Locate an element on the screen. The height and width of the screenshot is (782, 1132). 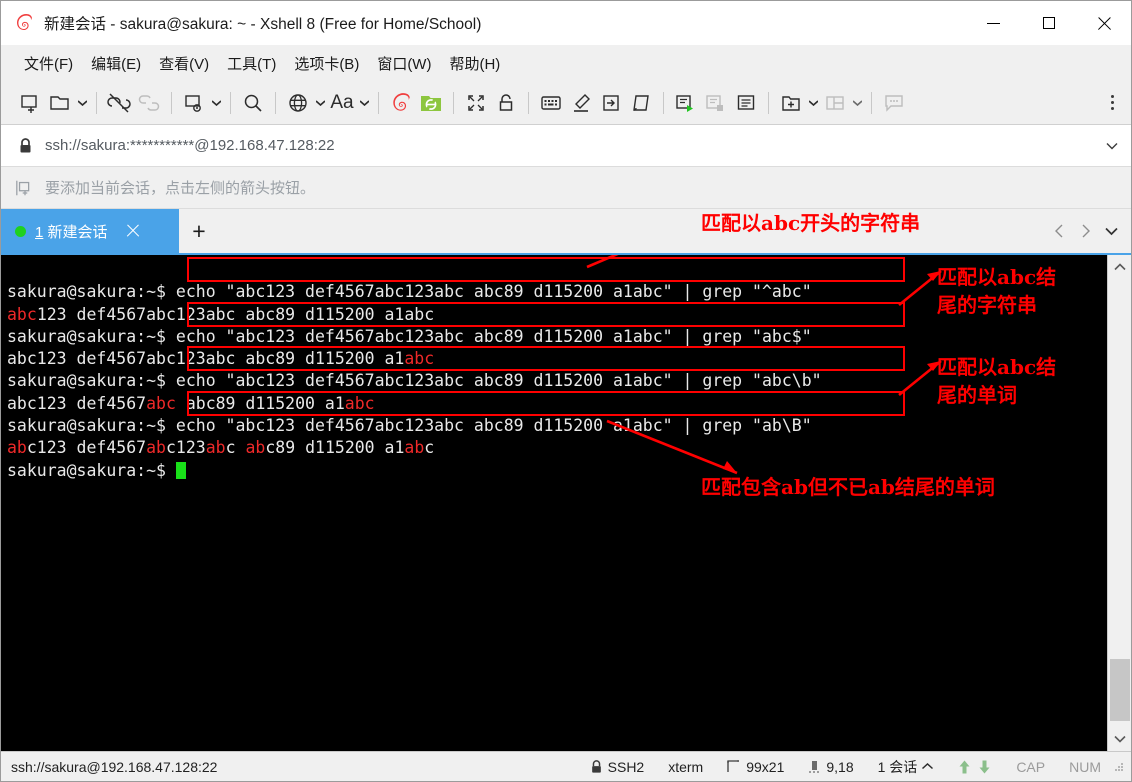
open-session-button is located at coordinates (60, 103).